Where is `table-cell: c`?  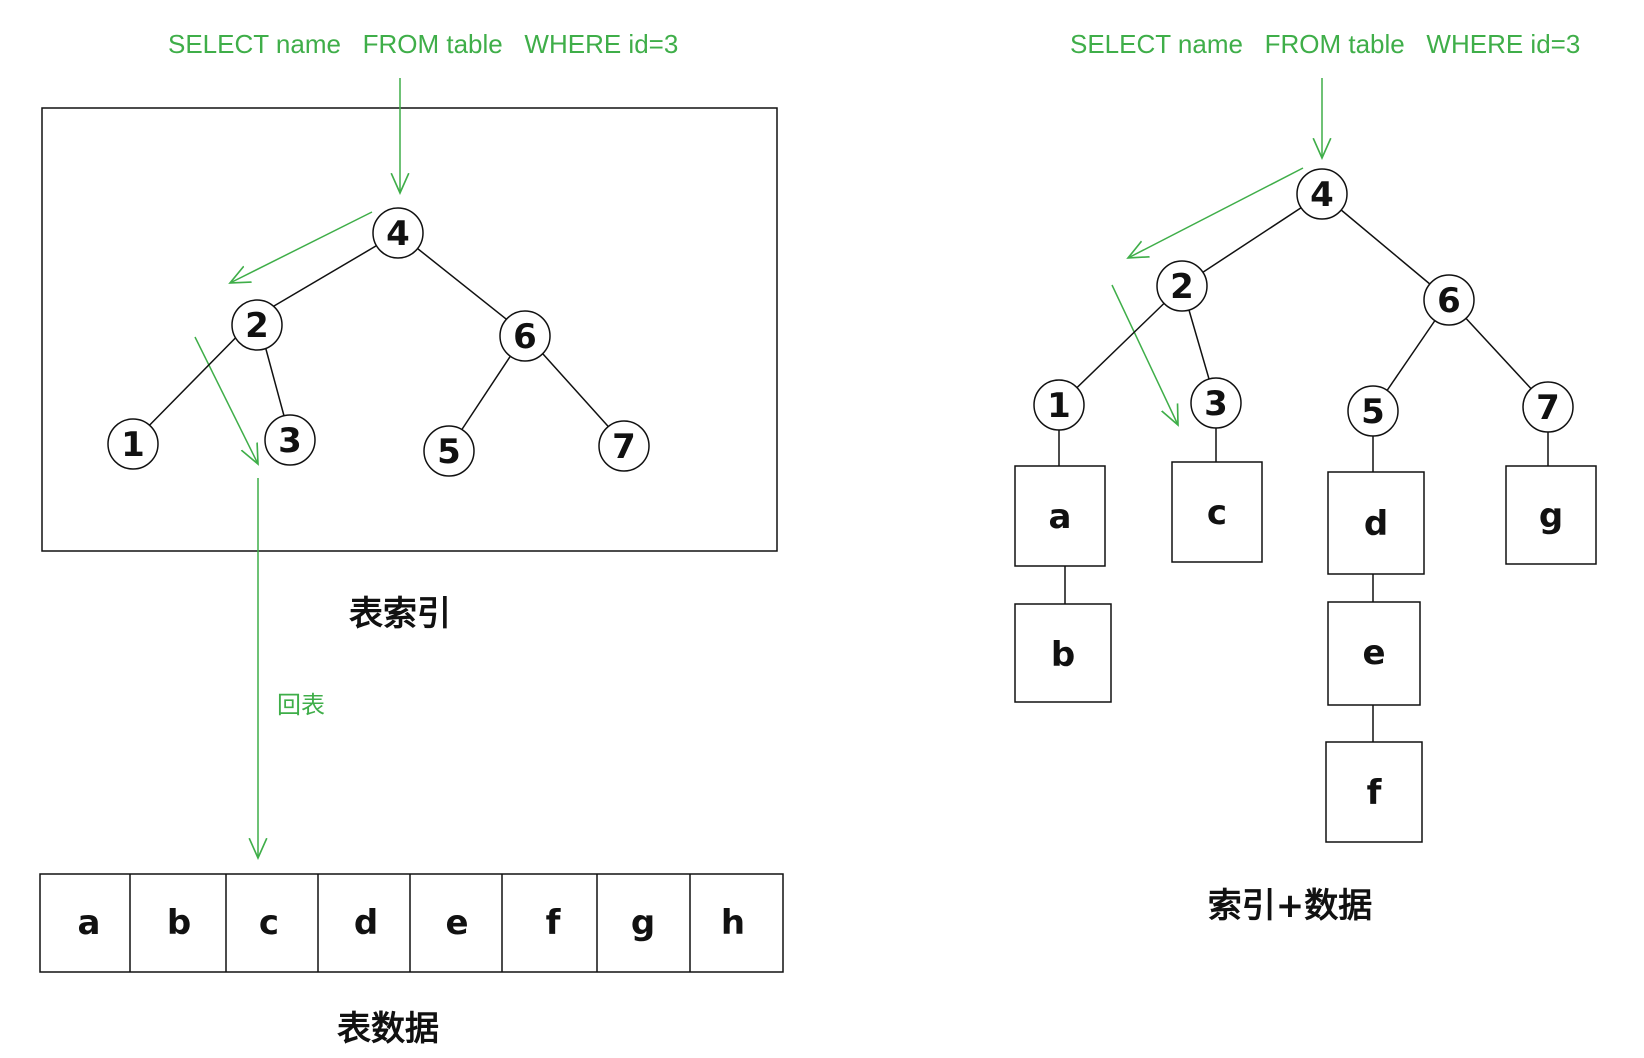 table-cell: c is located at coordinates (269, 923).